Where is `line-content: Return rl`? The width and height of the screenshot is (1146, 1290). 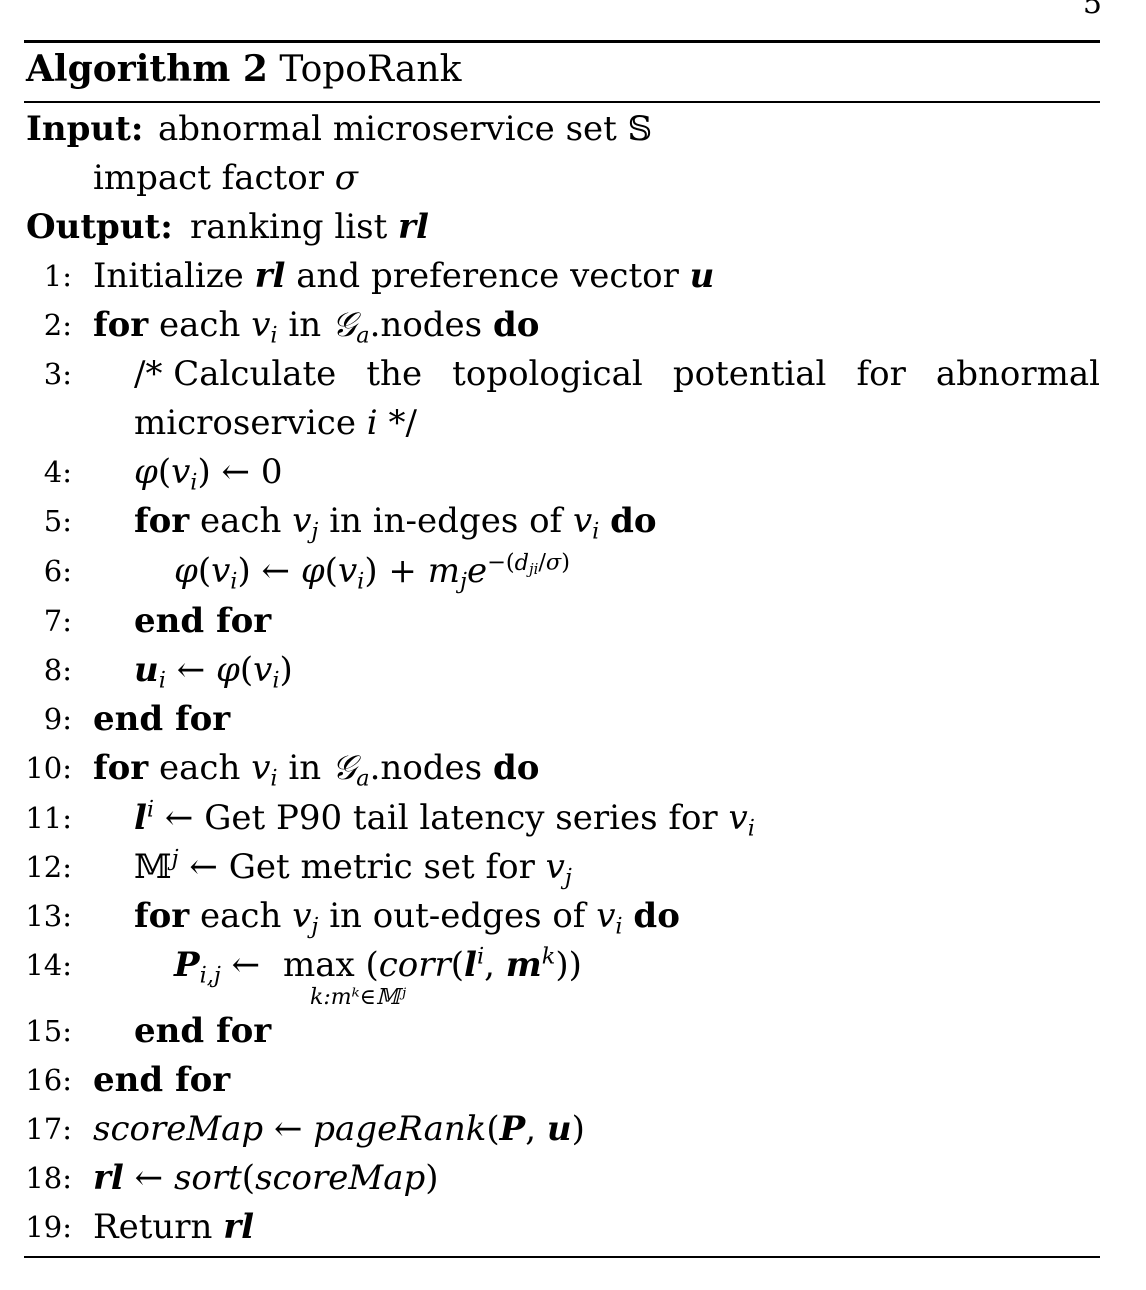
line-content: Return rl is located at coordinates (174, 1227).